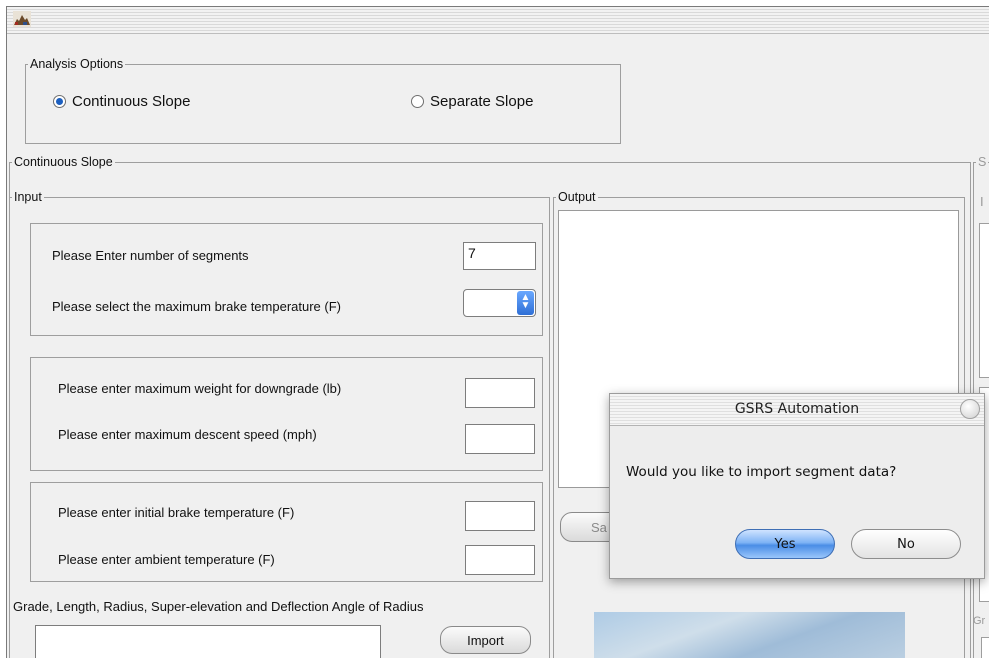 The width and height of the screenshot is (989, 658). I want to click on continuous-slope-radio: Continuous Slope, so click(121, 101).